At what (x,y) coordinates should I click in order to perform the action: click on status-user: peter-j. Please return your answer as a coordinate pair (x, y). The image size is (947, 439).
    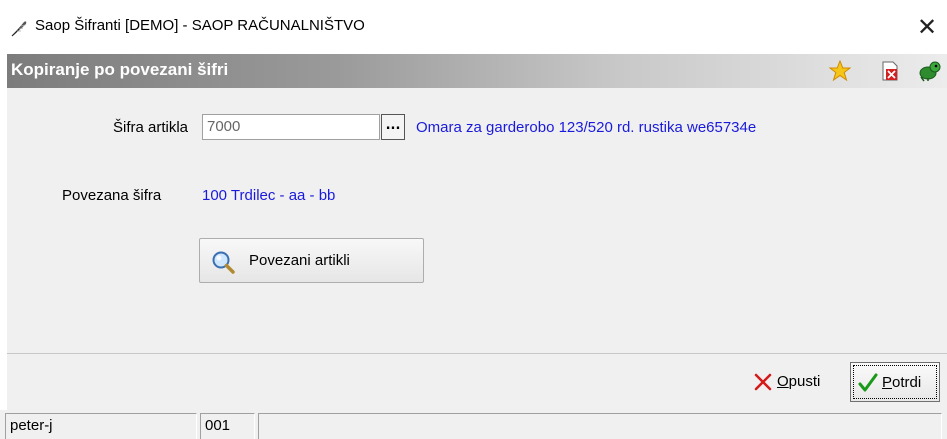
    Looking at the image, I should click on (101, 426).